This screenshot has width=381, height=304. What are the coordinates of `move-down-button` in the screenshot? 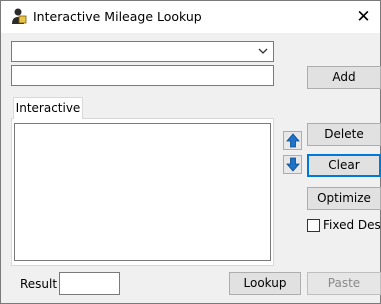 It's located at (292, 164).